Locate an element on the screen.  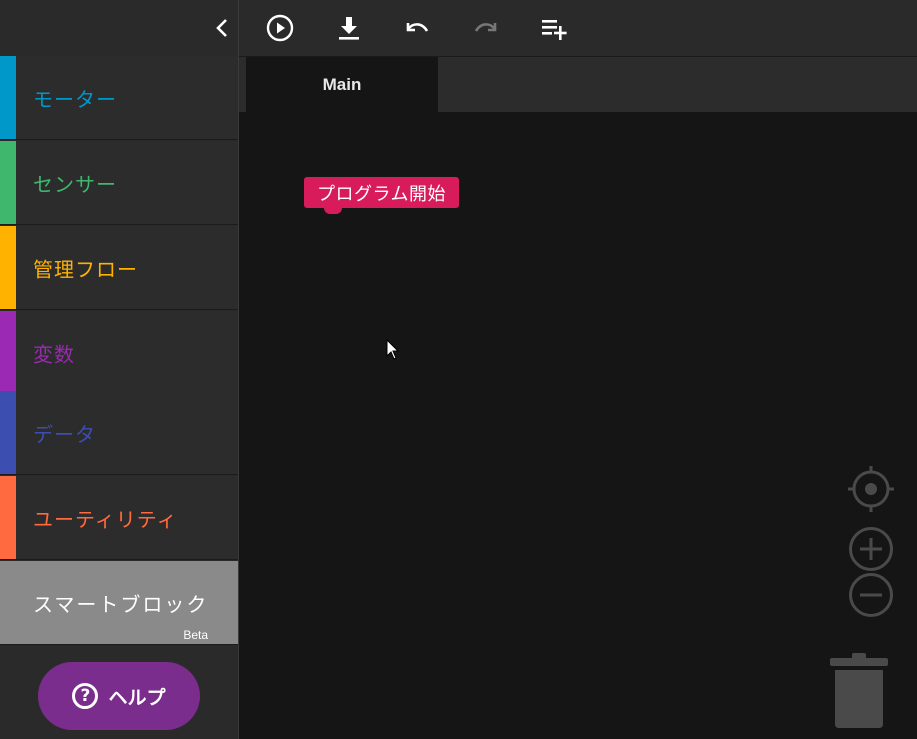
trash-icon is located at coordinates (859, 691).